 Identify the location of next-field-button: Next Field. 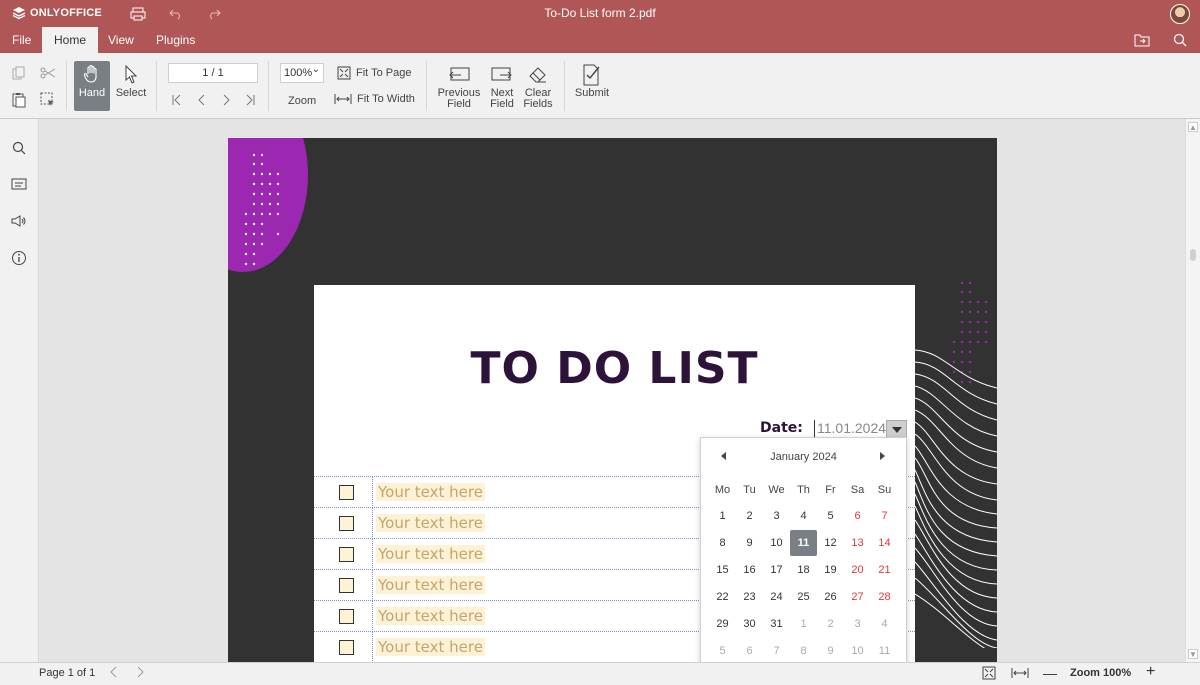
(502, 86).